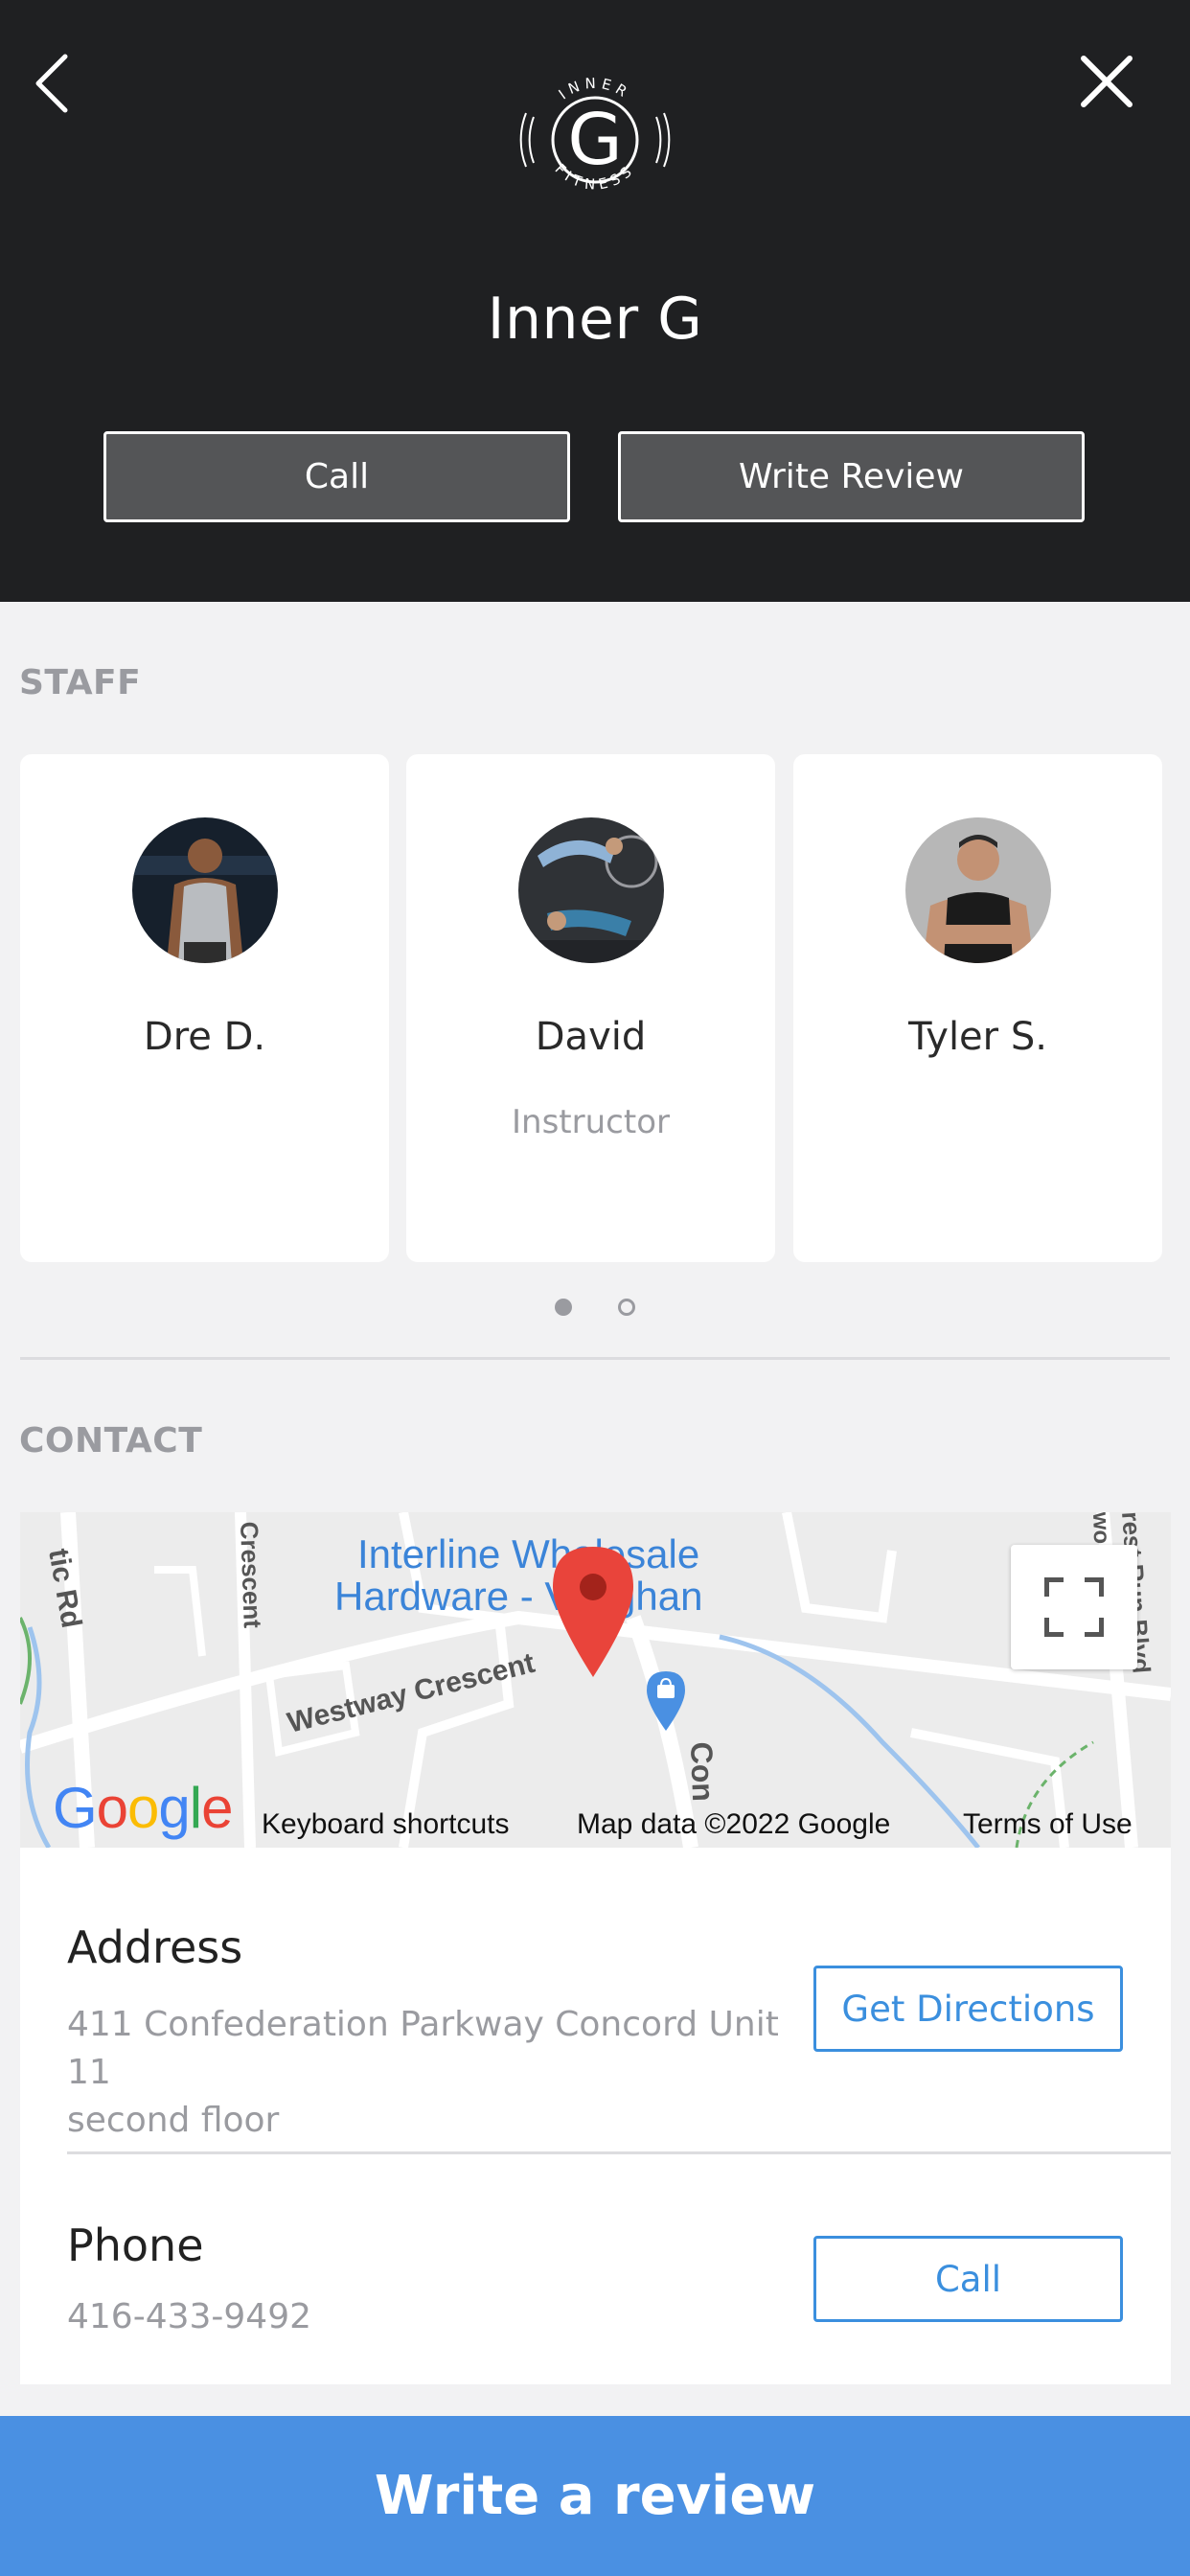 This screenshot has height=2576, width=1190. What do you see at coordinates (528, 1553) in the screenshot?
I see `svg-text: Interline Wholesale` at bounding box center [528, 1553].